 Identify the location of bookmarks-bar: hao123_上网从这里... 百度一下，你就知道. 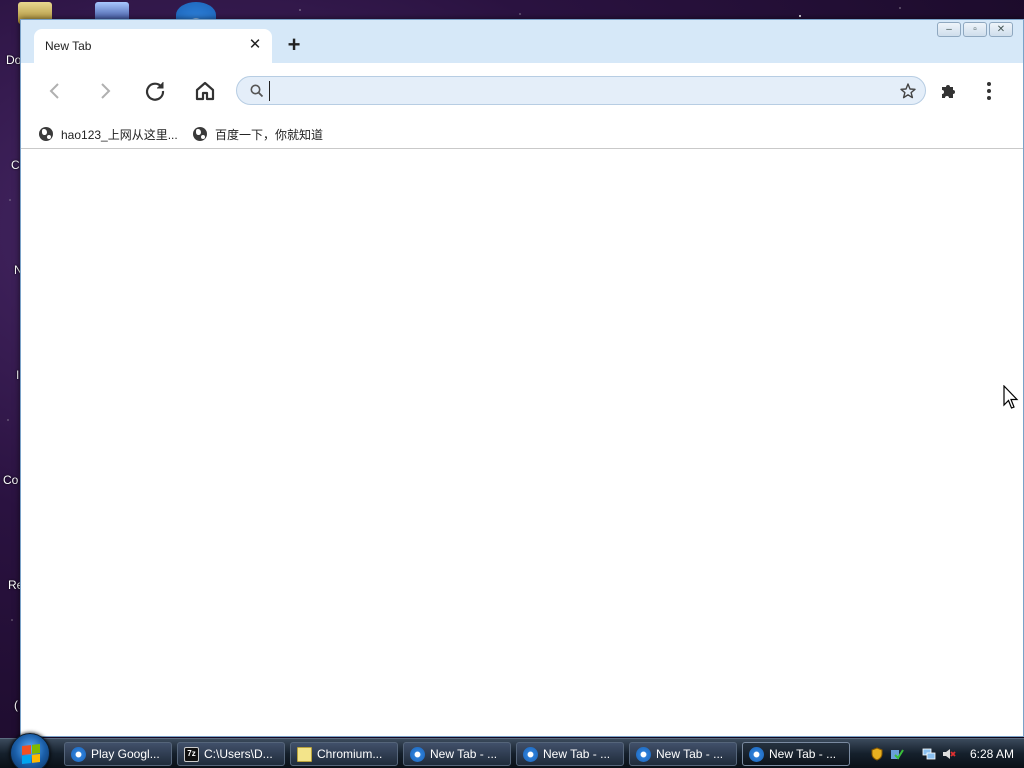
(522, 134).